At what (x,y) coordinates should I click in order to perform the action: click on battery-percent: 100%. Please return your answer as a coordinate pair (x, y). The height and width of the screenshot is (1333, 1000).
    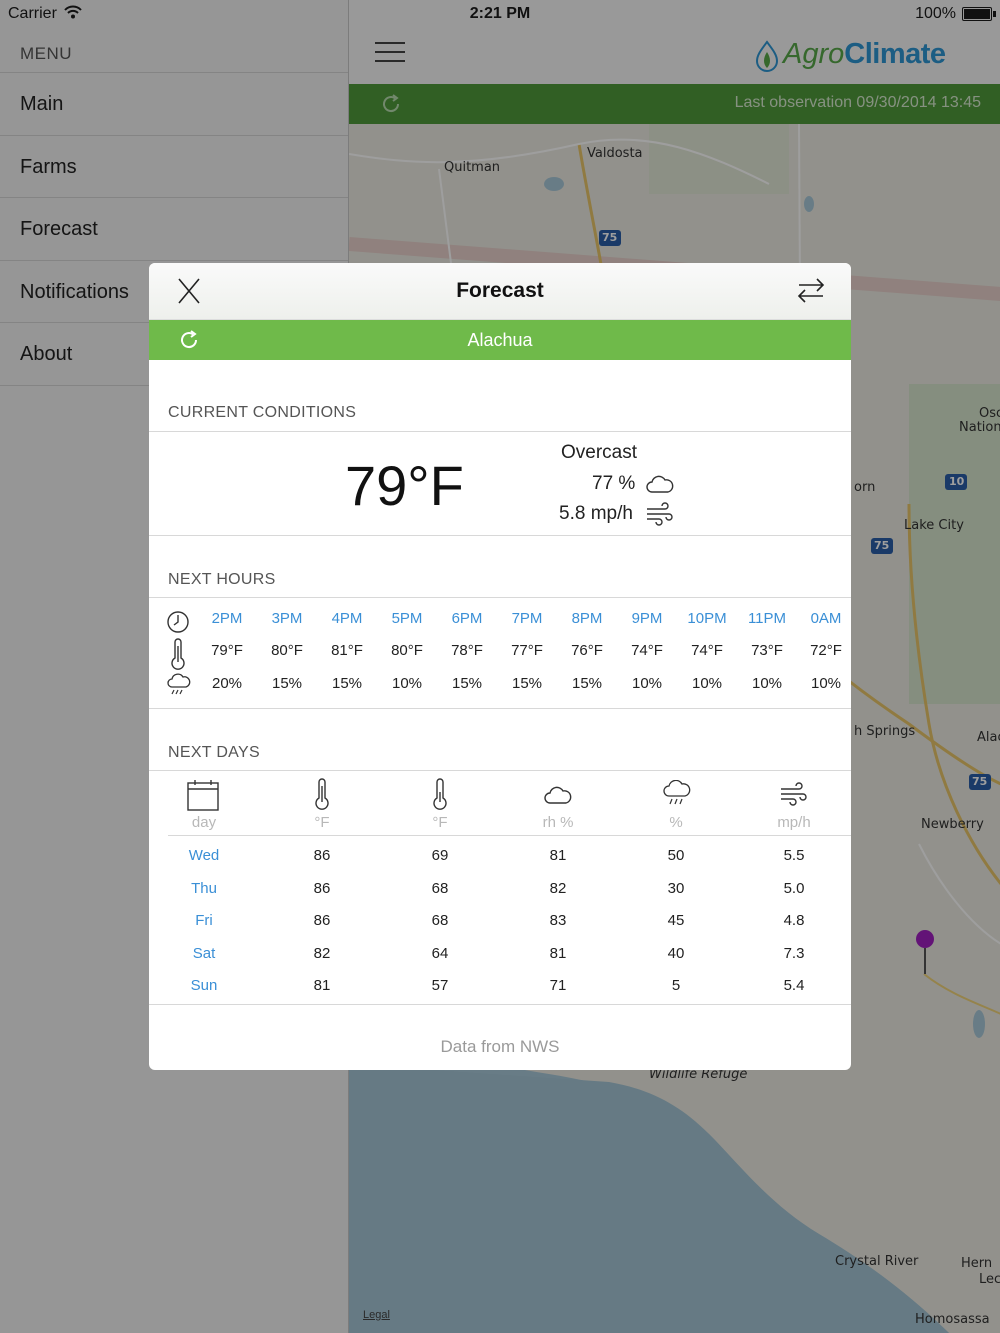
    Looking at the image, I should click on (935, 13).